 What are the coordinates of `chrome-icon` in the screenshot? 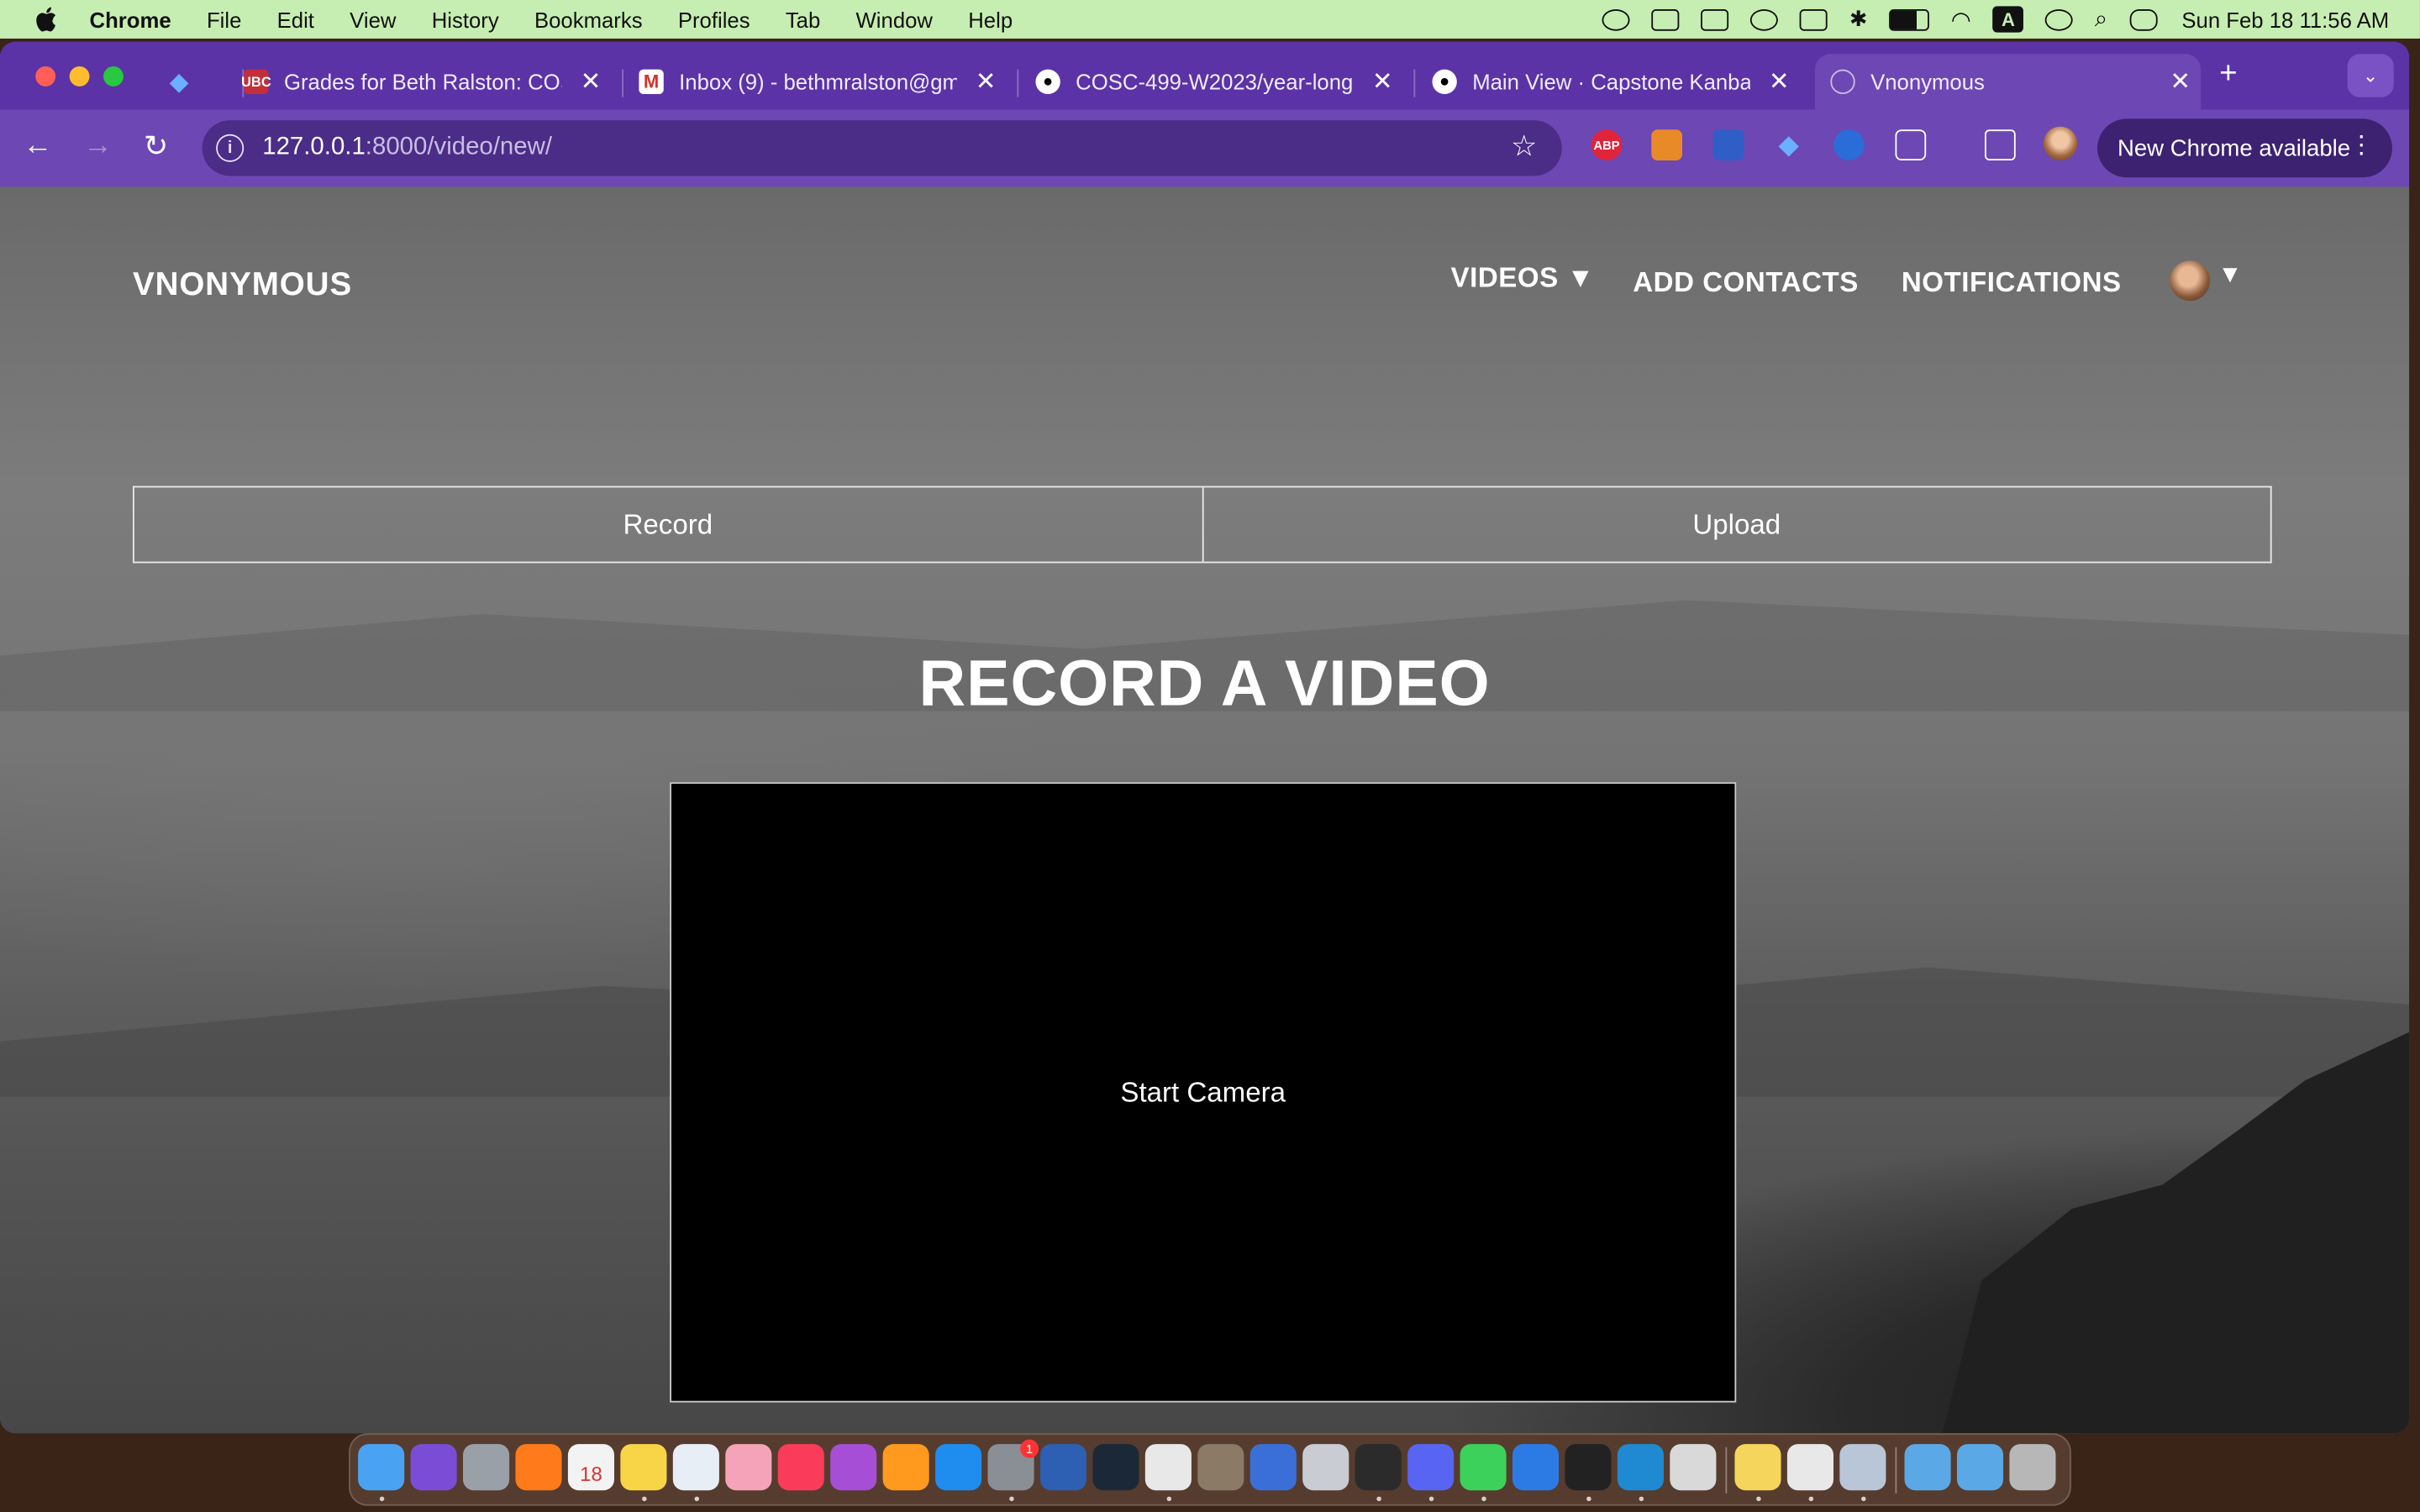 It's located at (1168, 1467).